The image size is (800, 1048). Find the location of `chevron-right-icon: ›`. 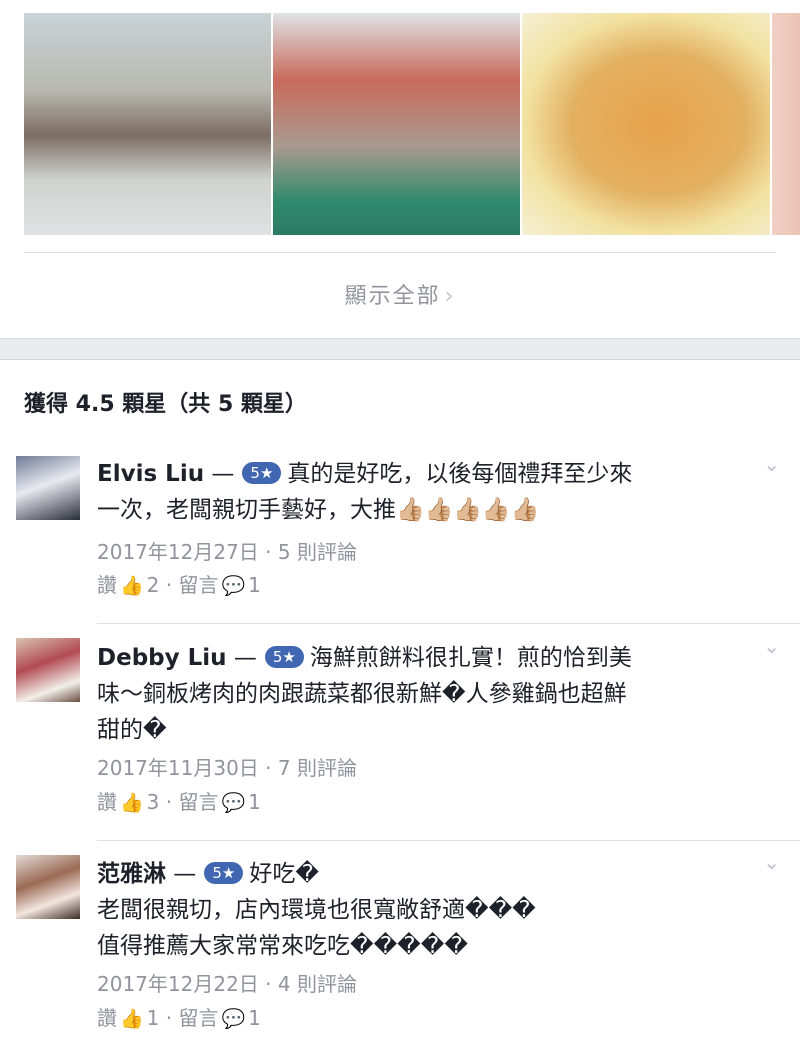

chevron-right-icon: › is located at coordinates (450, 296).